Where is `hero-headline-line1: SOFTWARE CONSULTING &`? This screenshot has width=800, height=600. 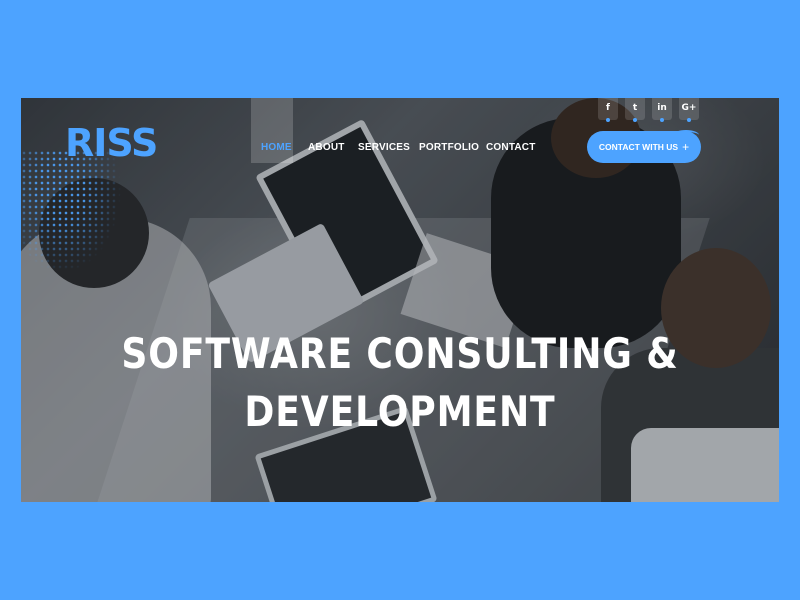 hero-headline-line1: SOFTWARE CONSULTING & is located at coordinates (400, 353).